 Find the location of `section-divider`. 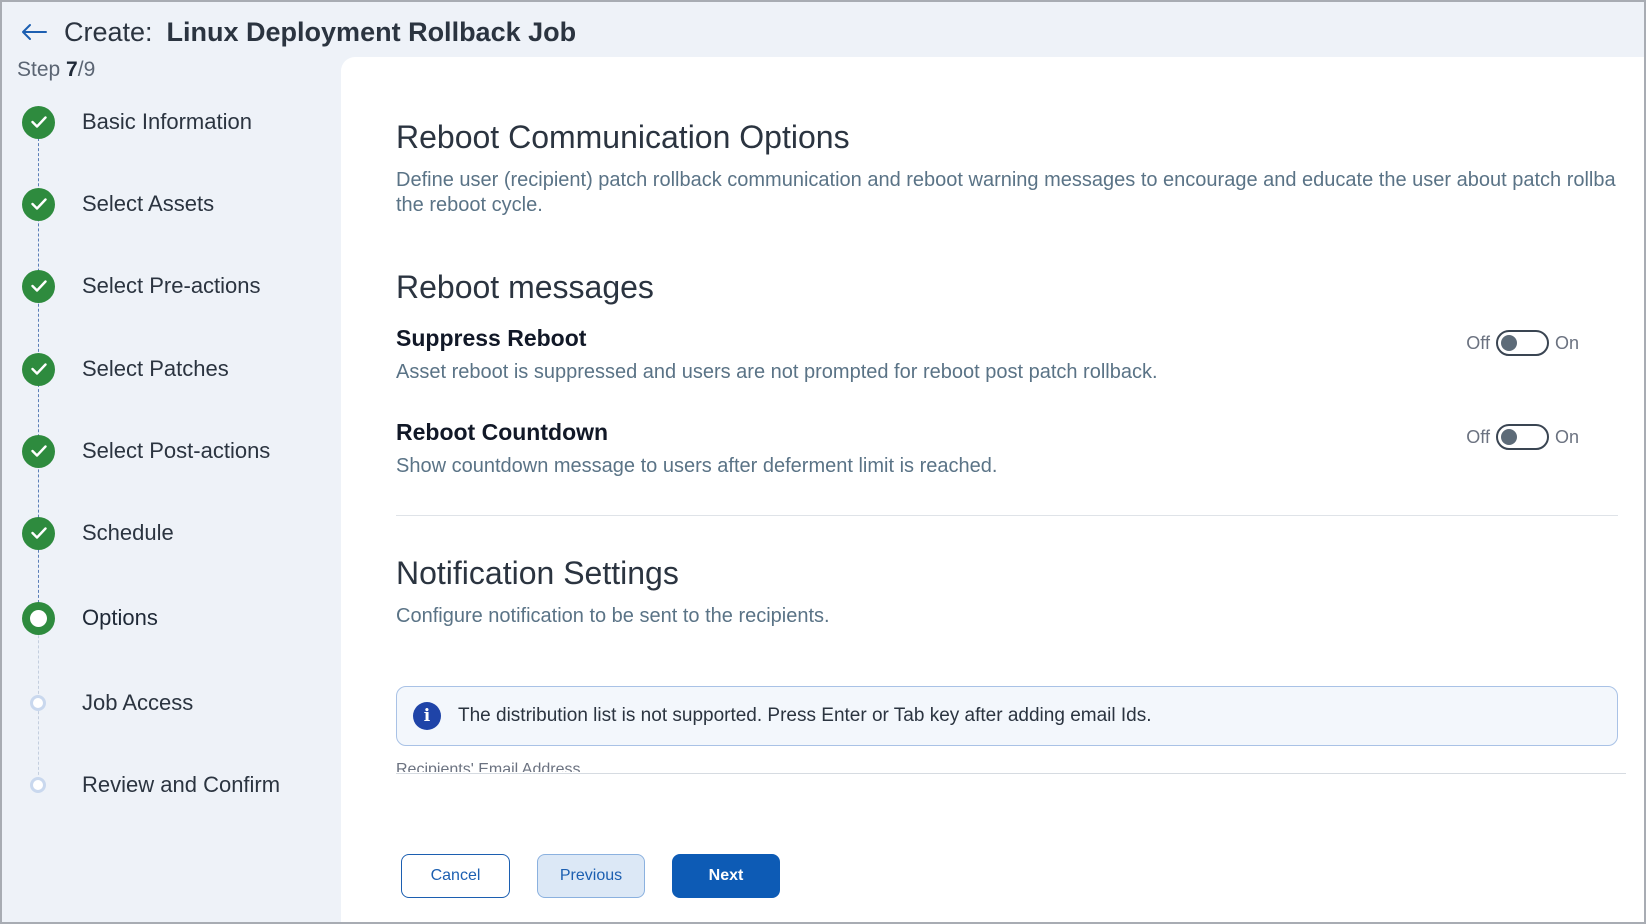

section-divider is located at coordinates (1007, 515).